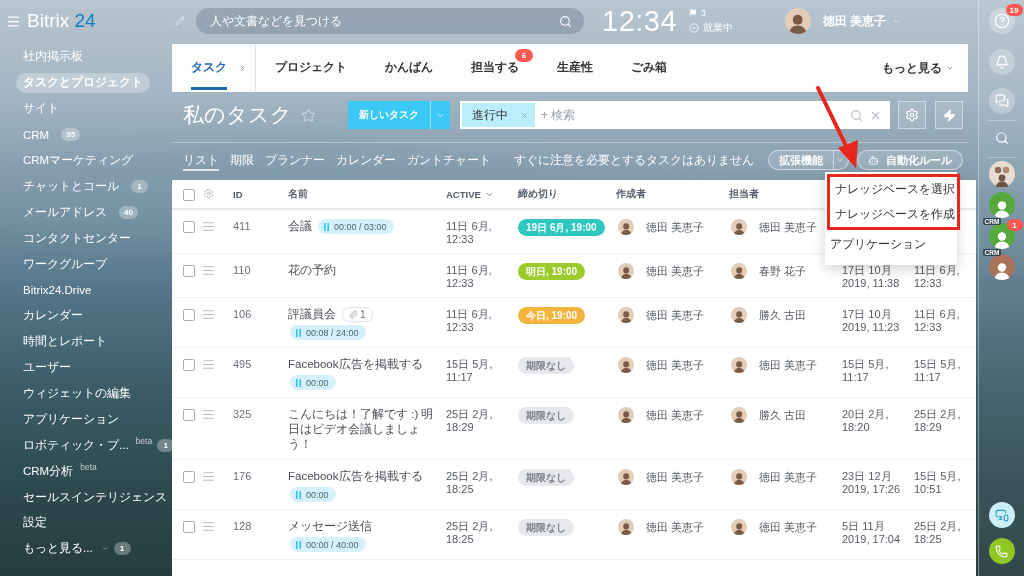  I want to click on column-header: ACTIVE, so click(470, 194).